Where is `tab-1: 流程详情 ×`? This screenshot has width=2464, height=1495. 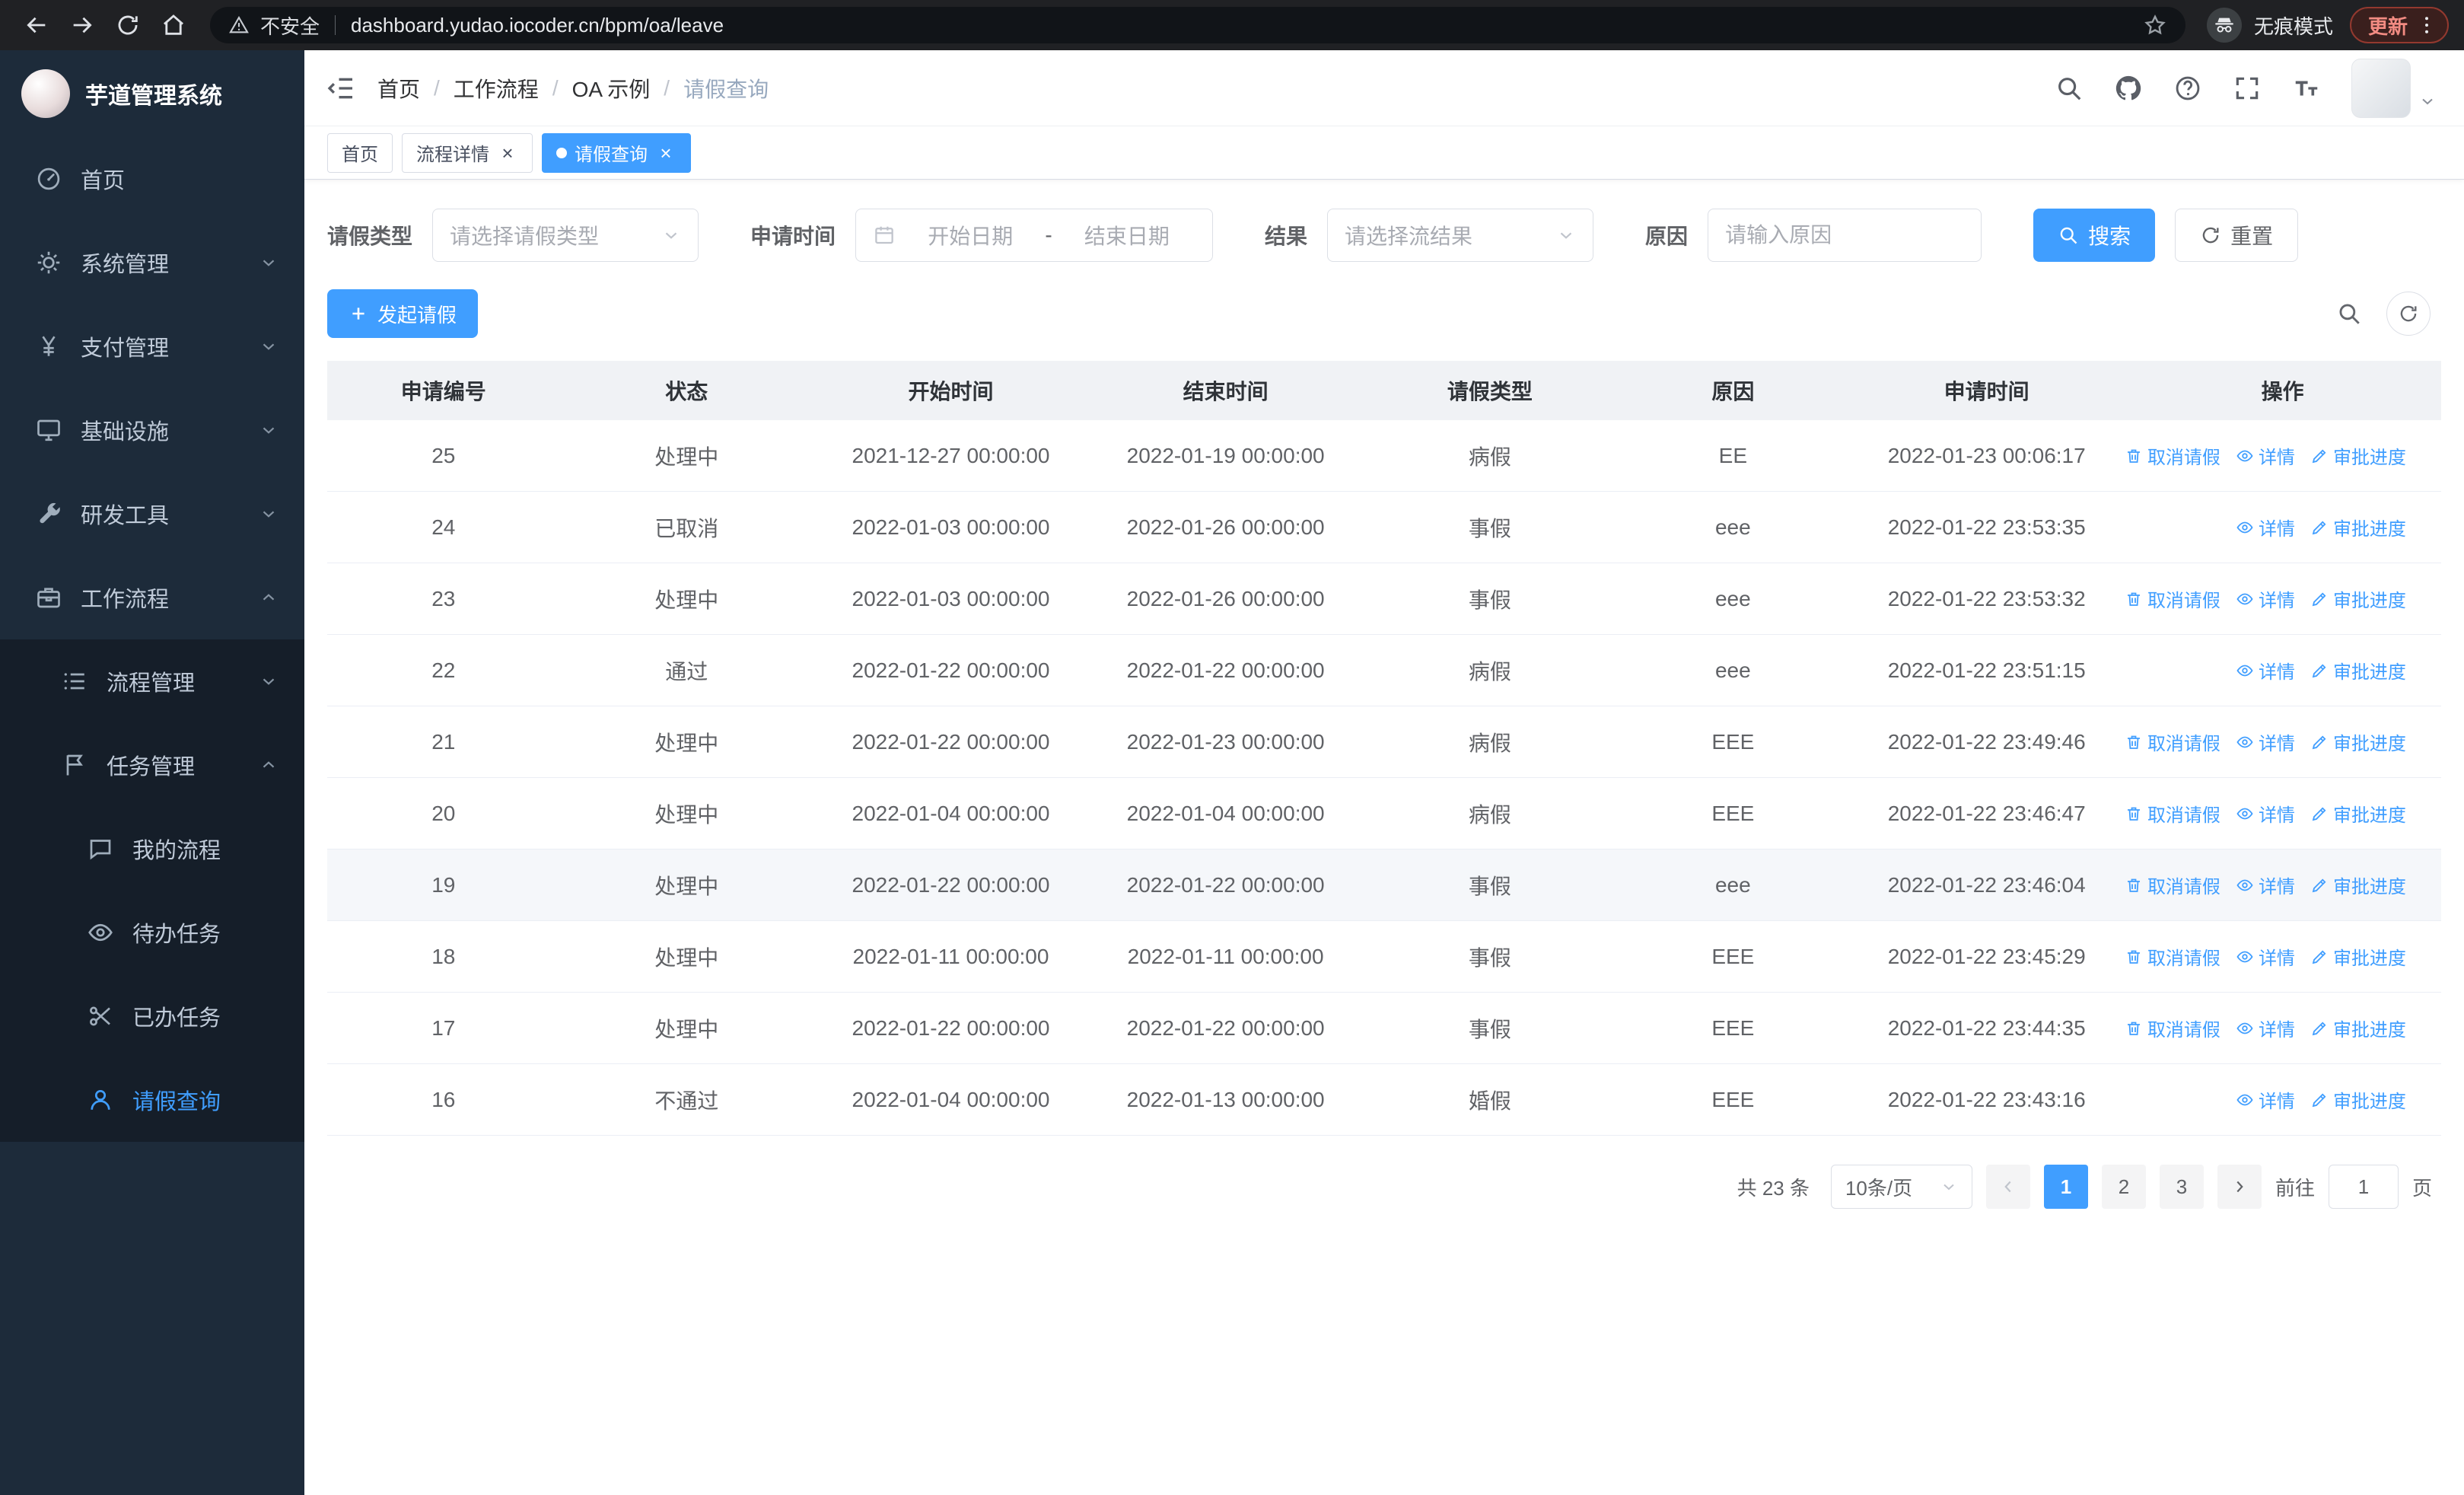
tab-1: 流程详情 × is located at coordinates (467, 152).